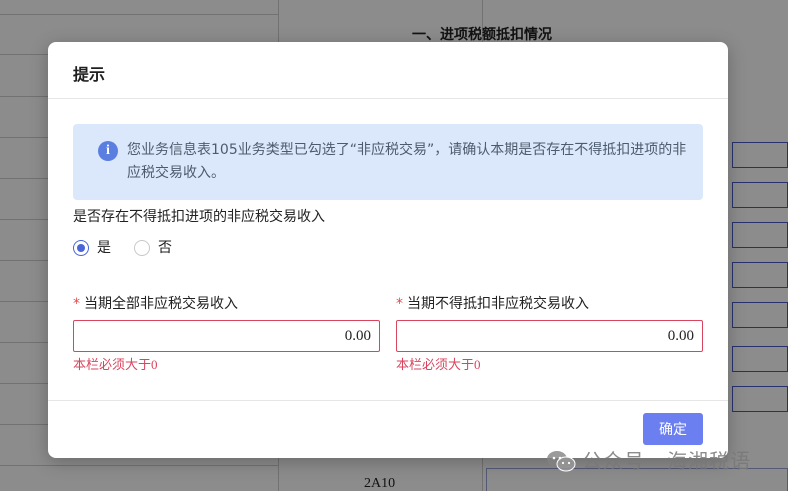 Image resolution: width=788 pixels, height=491 pixels. Describe the element at coordinates (498, 304) in the screenshot. I see `non-deductible-income-label-text: 当期不得抵扣非应税交易收入` at that location.